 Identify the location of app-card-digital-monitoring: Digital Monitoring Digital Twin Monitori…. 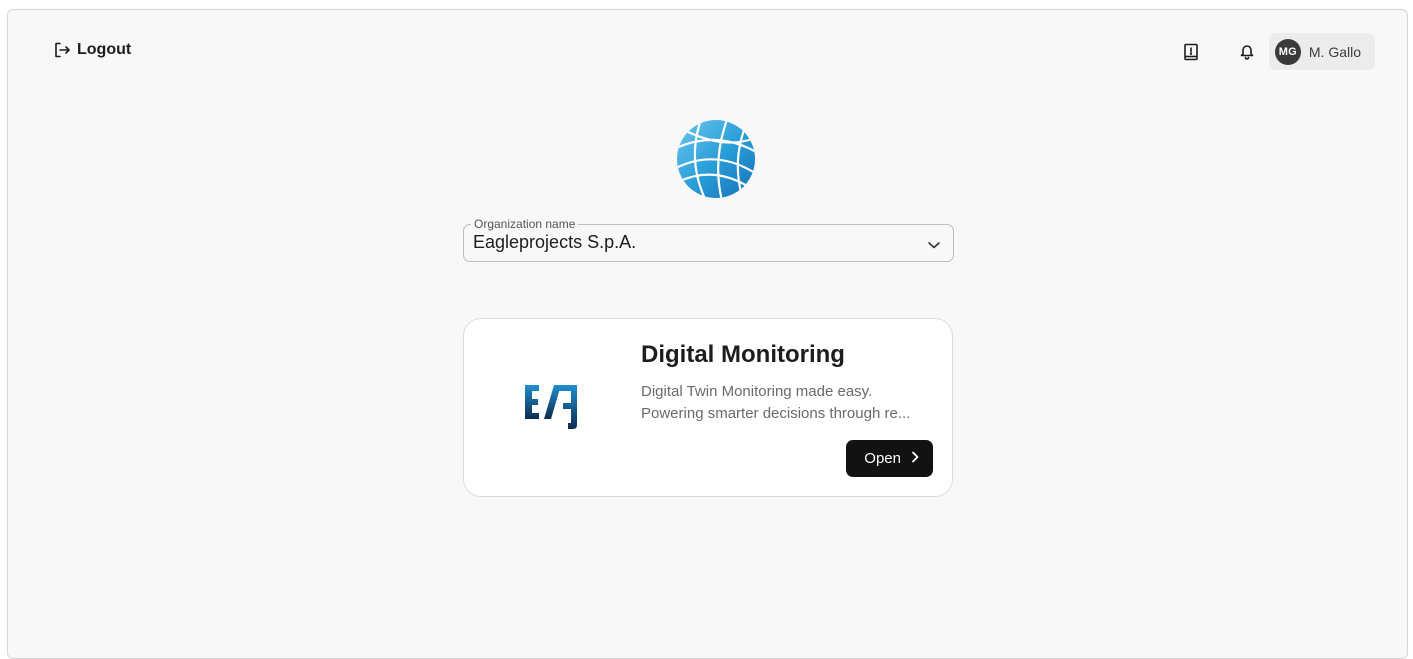
(708, 407).